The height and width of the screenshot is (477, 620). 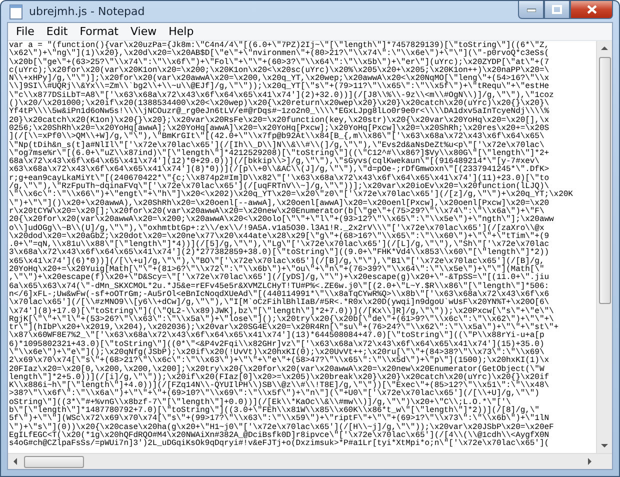 I want to click on code-line: Yf4tP\\\\5w&iPn1d6oNw5s!\\\\jNCOuzr@_rg0eJn6tLV/e#@rDqs#~1zo2n0_\\\\*EGxLJpg8lLo0r9e0r<\\\\DA1dxv5aInTcyeNdj\\\\%, so click(x=279, y=112).